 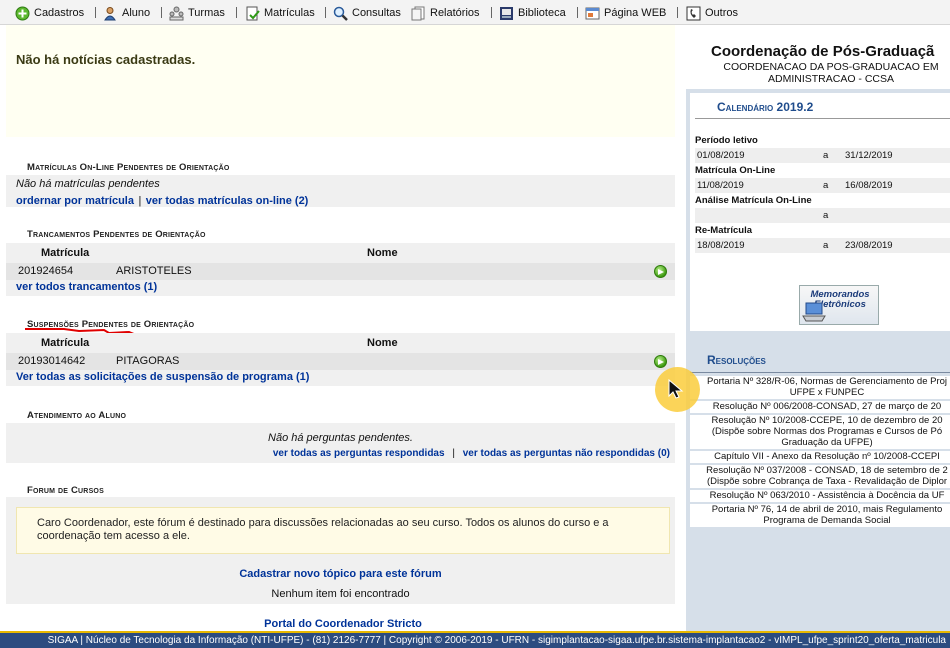 I want to click on menu-label: Outros, so click(x=722, y=13).